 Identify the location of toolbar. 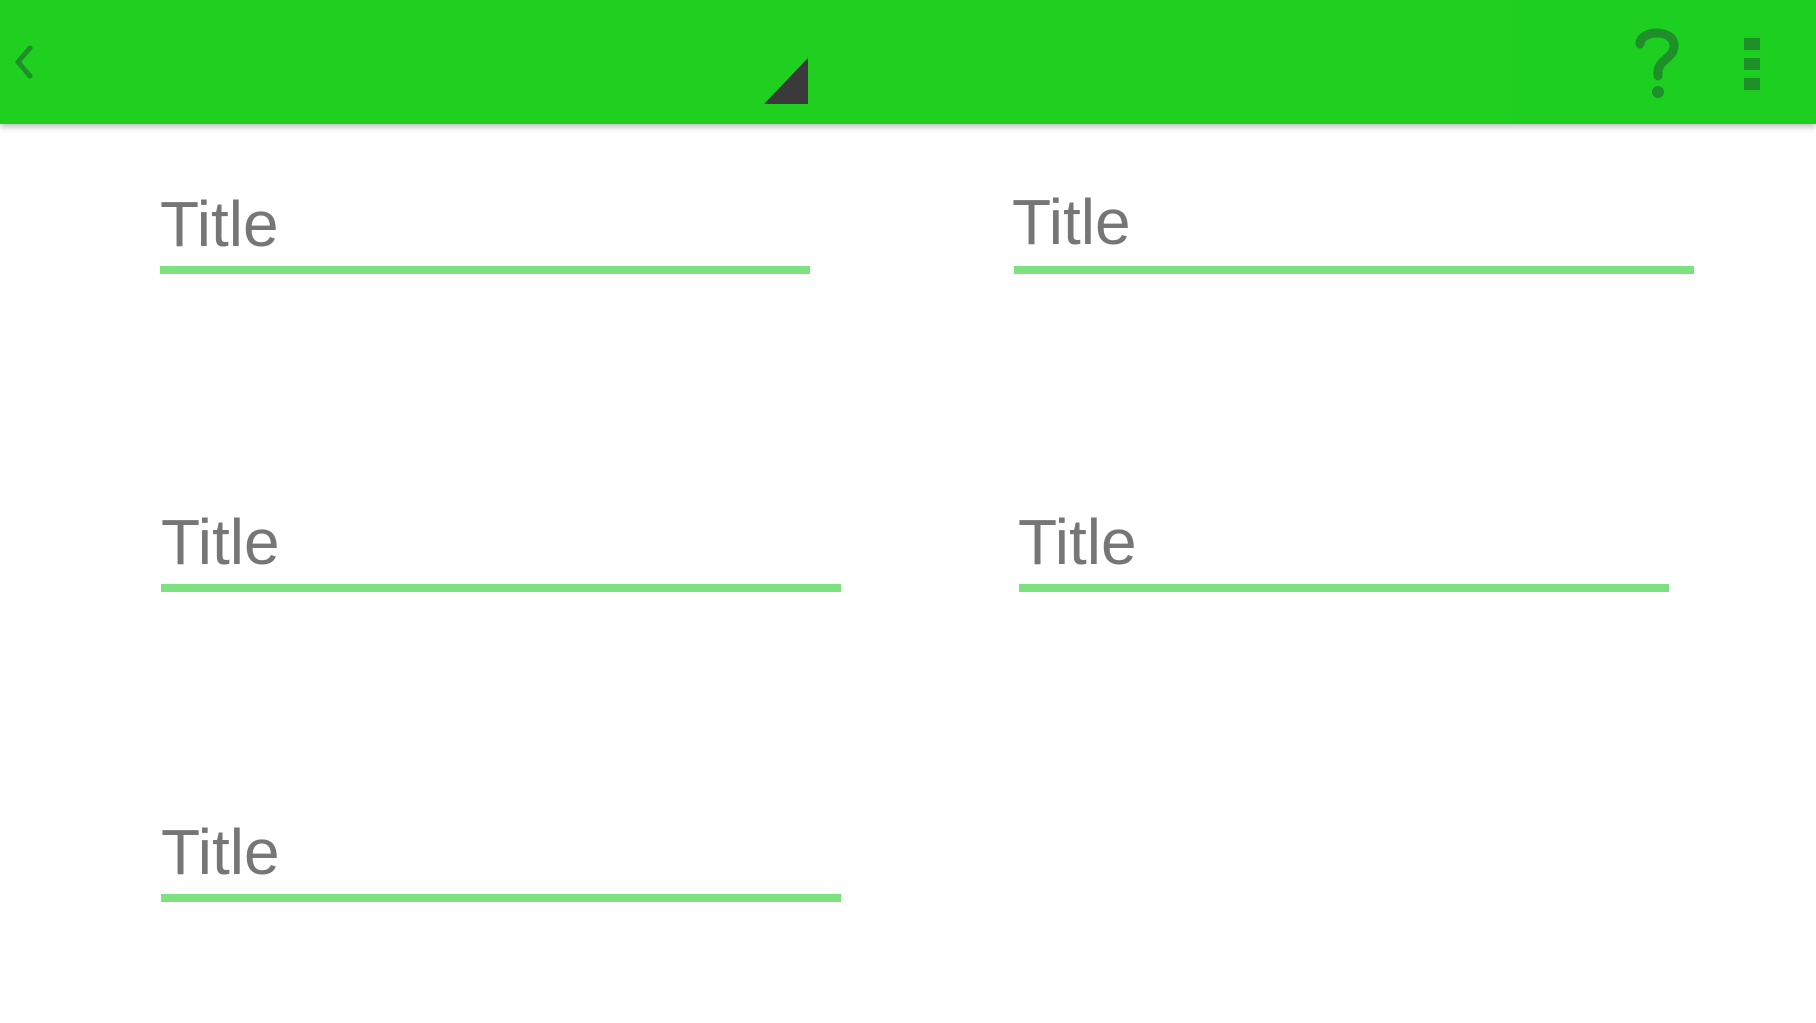
(908, 62).